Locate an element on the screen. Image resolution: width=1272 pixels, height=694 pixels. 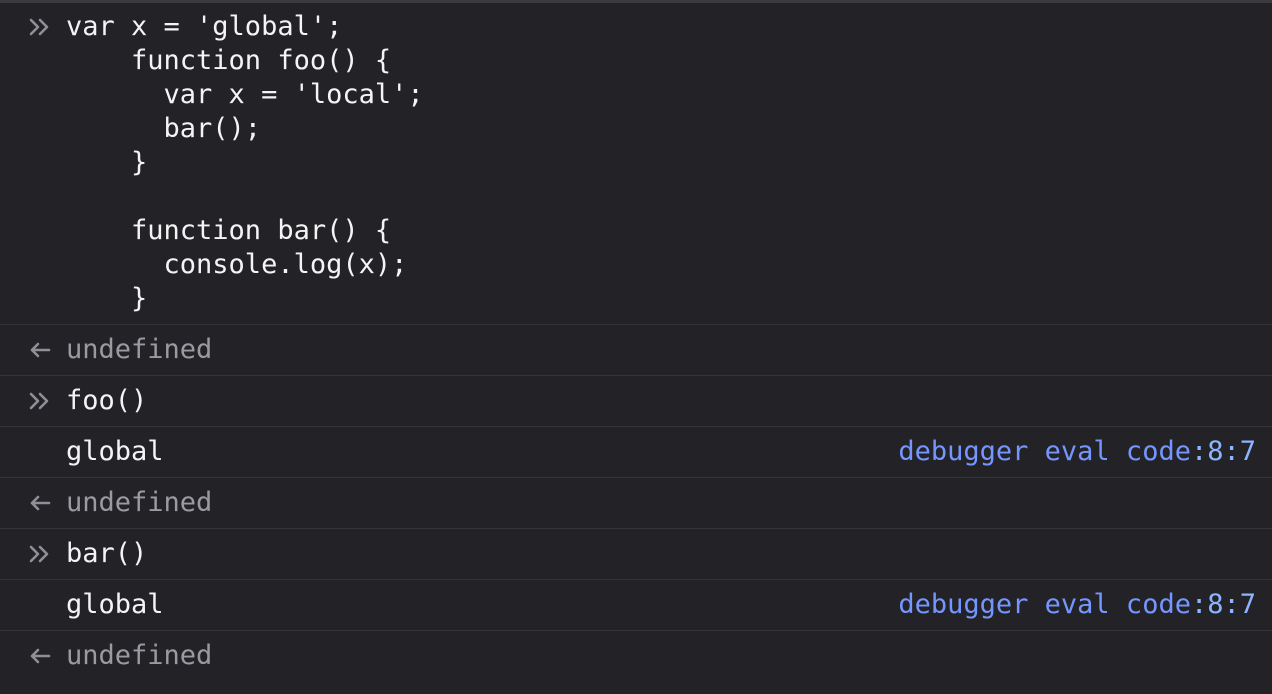
code-text: function bar() { is located at coordinates (229, 230).